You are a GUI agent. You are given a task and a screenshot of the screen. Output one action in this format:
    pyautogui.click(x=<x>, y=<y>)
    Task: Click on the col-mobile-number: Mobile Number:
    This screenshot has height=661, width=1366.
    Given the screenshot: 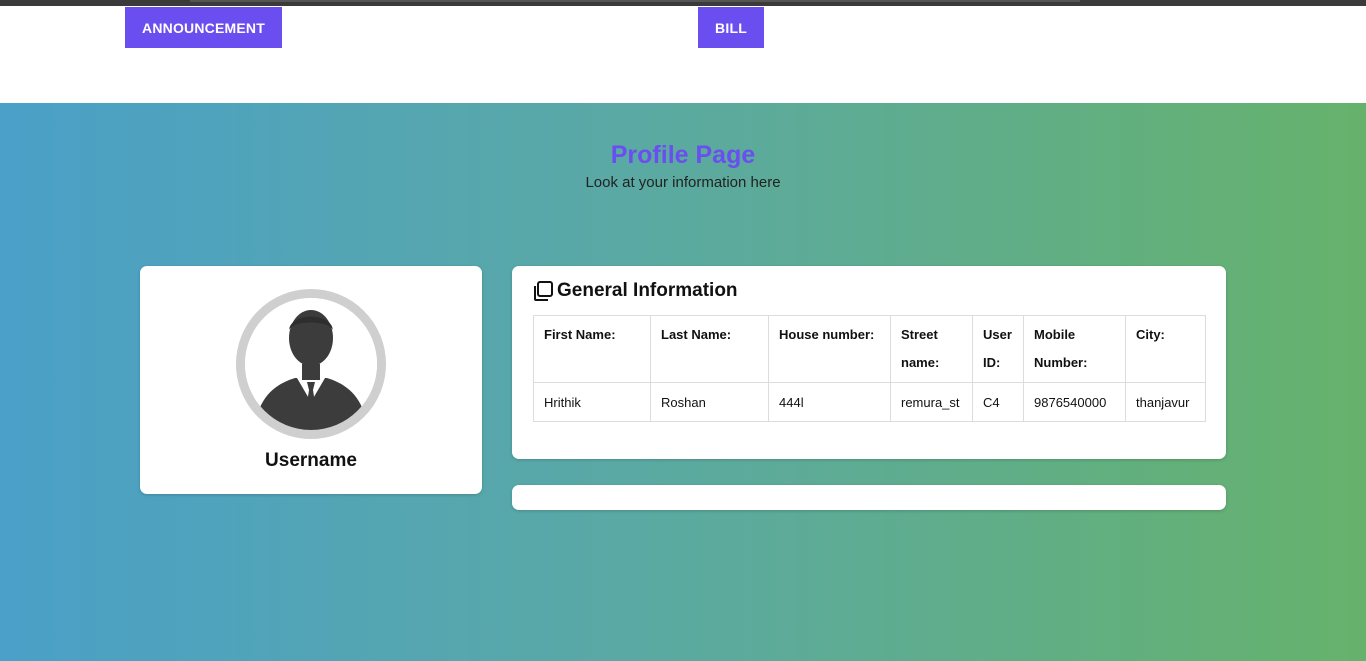 What is the action you would take?
    pyautogui.click(x=1074, y=349)
    